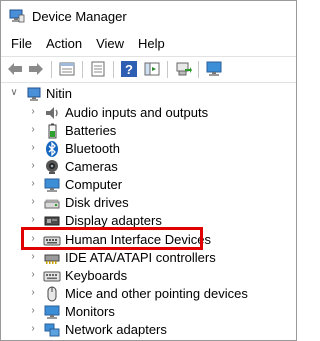  What do you see at coordinates (156, 293) in the screenshot?
I see `tree-item-label: Mice and other pointing devices` at bounding box center [156, 293].